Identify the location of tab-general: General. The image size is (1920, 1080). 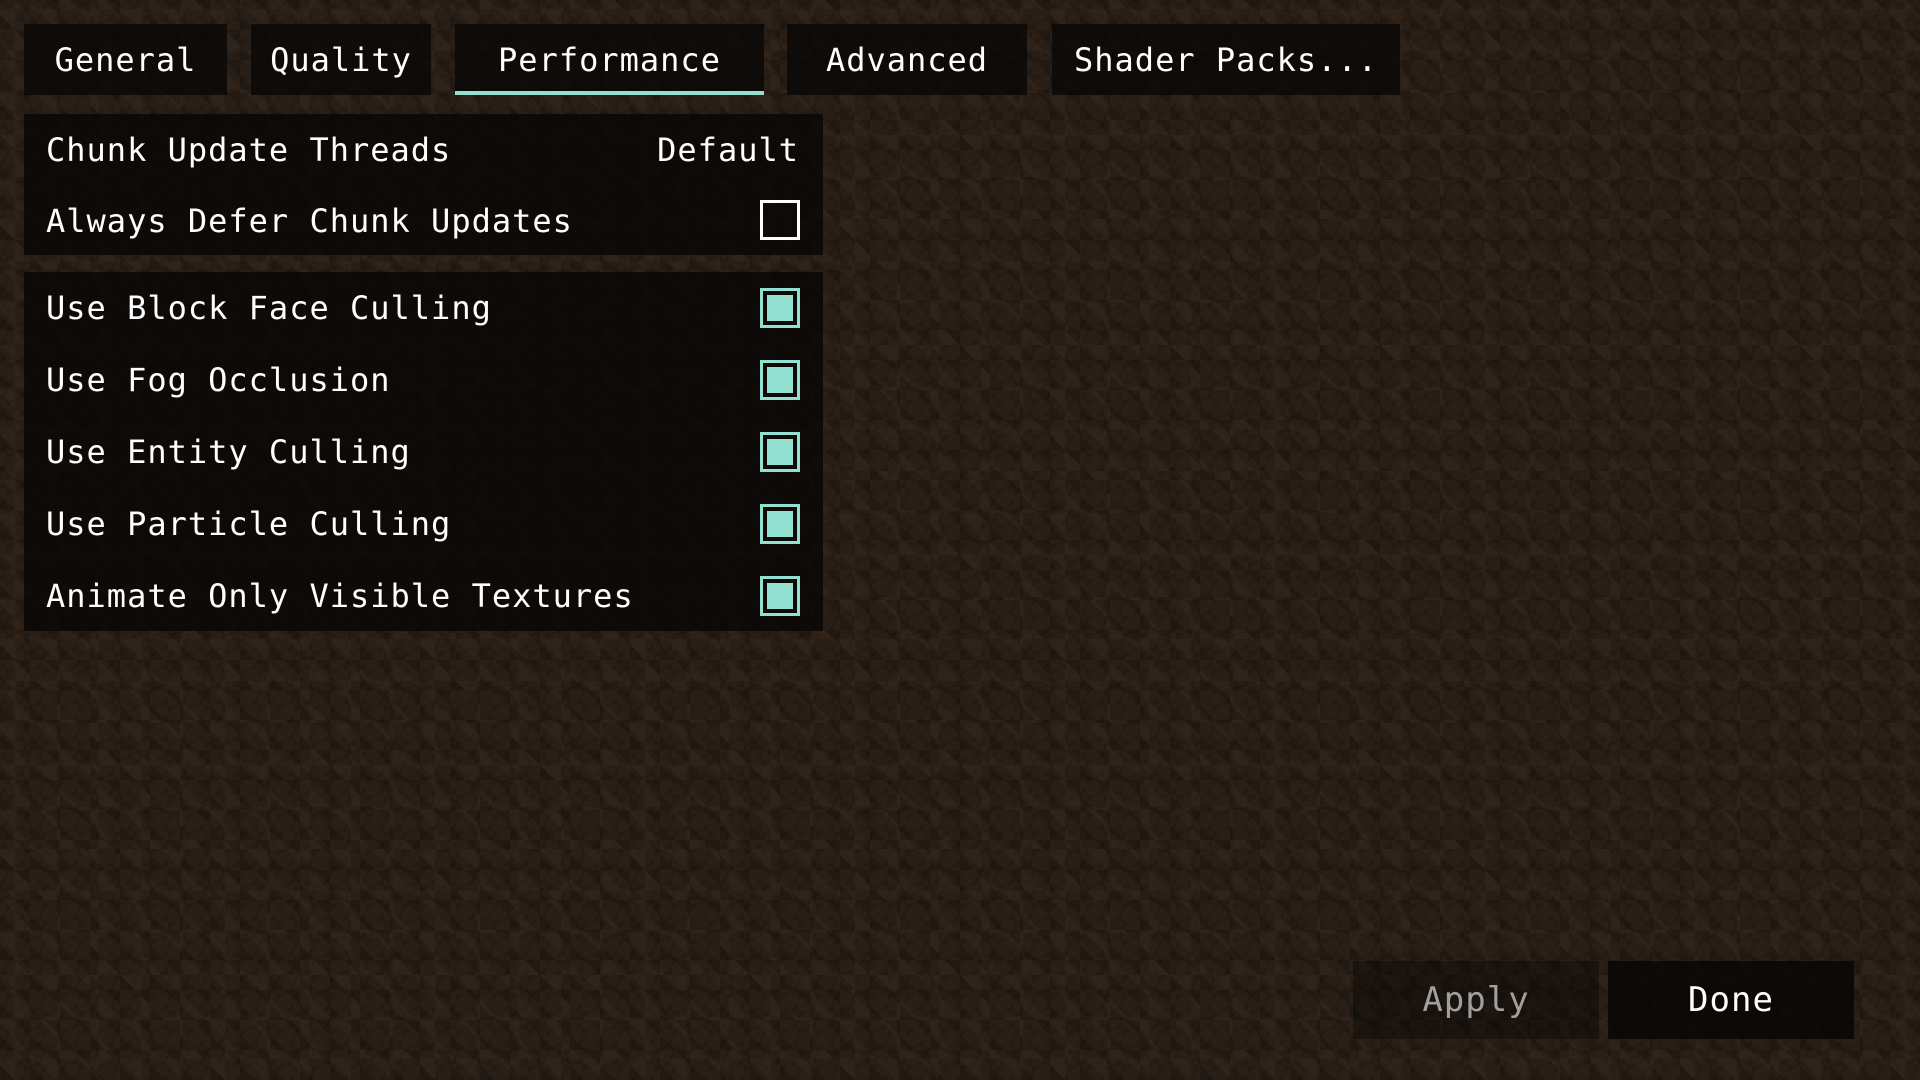
(125, 59).